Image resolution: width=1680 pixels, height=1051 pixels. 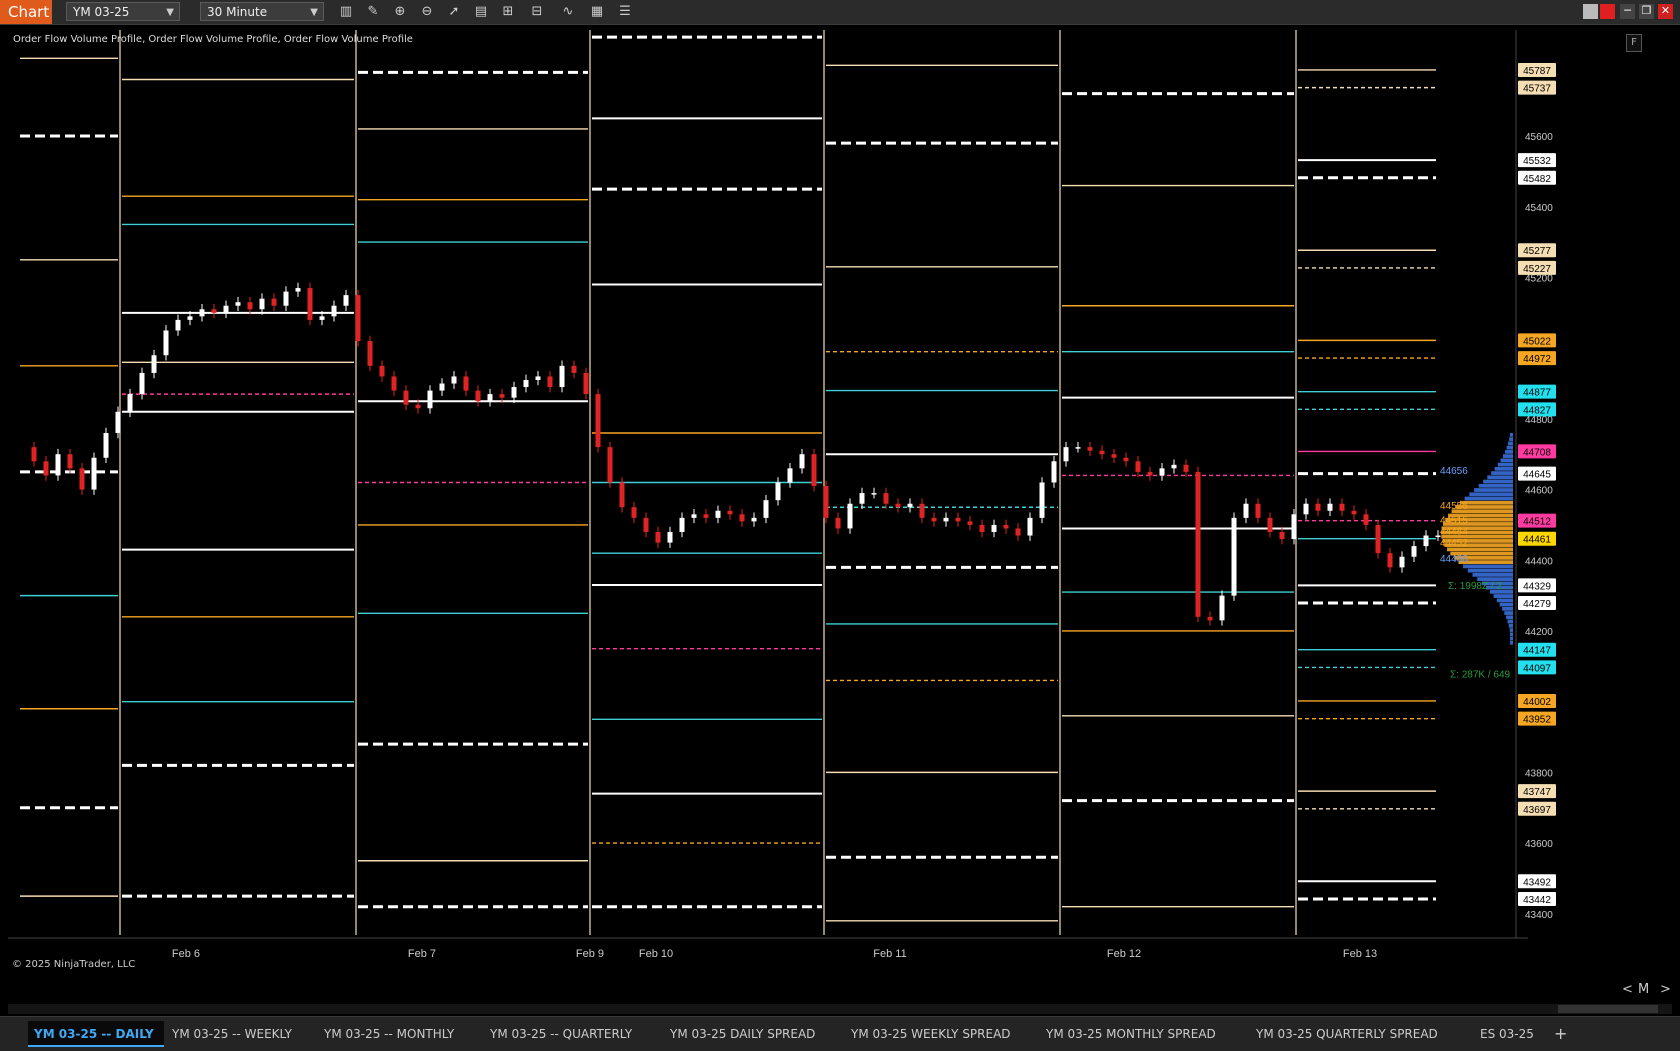 What do you see at coordinates (1643, 989) in the screenshot?
I see `zoom-mode-button: M` at bounding box center [1643, 989].